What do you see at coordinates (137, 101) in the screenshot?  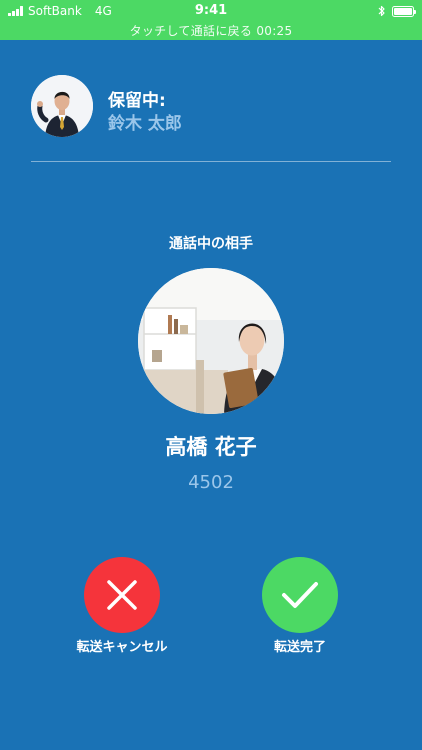 I see `hold-status-label: 保留中:` at bounding box center [137, 101].